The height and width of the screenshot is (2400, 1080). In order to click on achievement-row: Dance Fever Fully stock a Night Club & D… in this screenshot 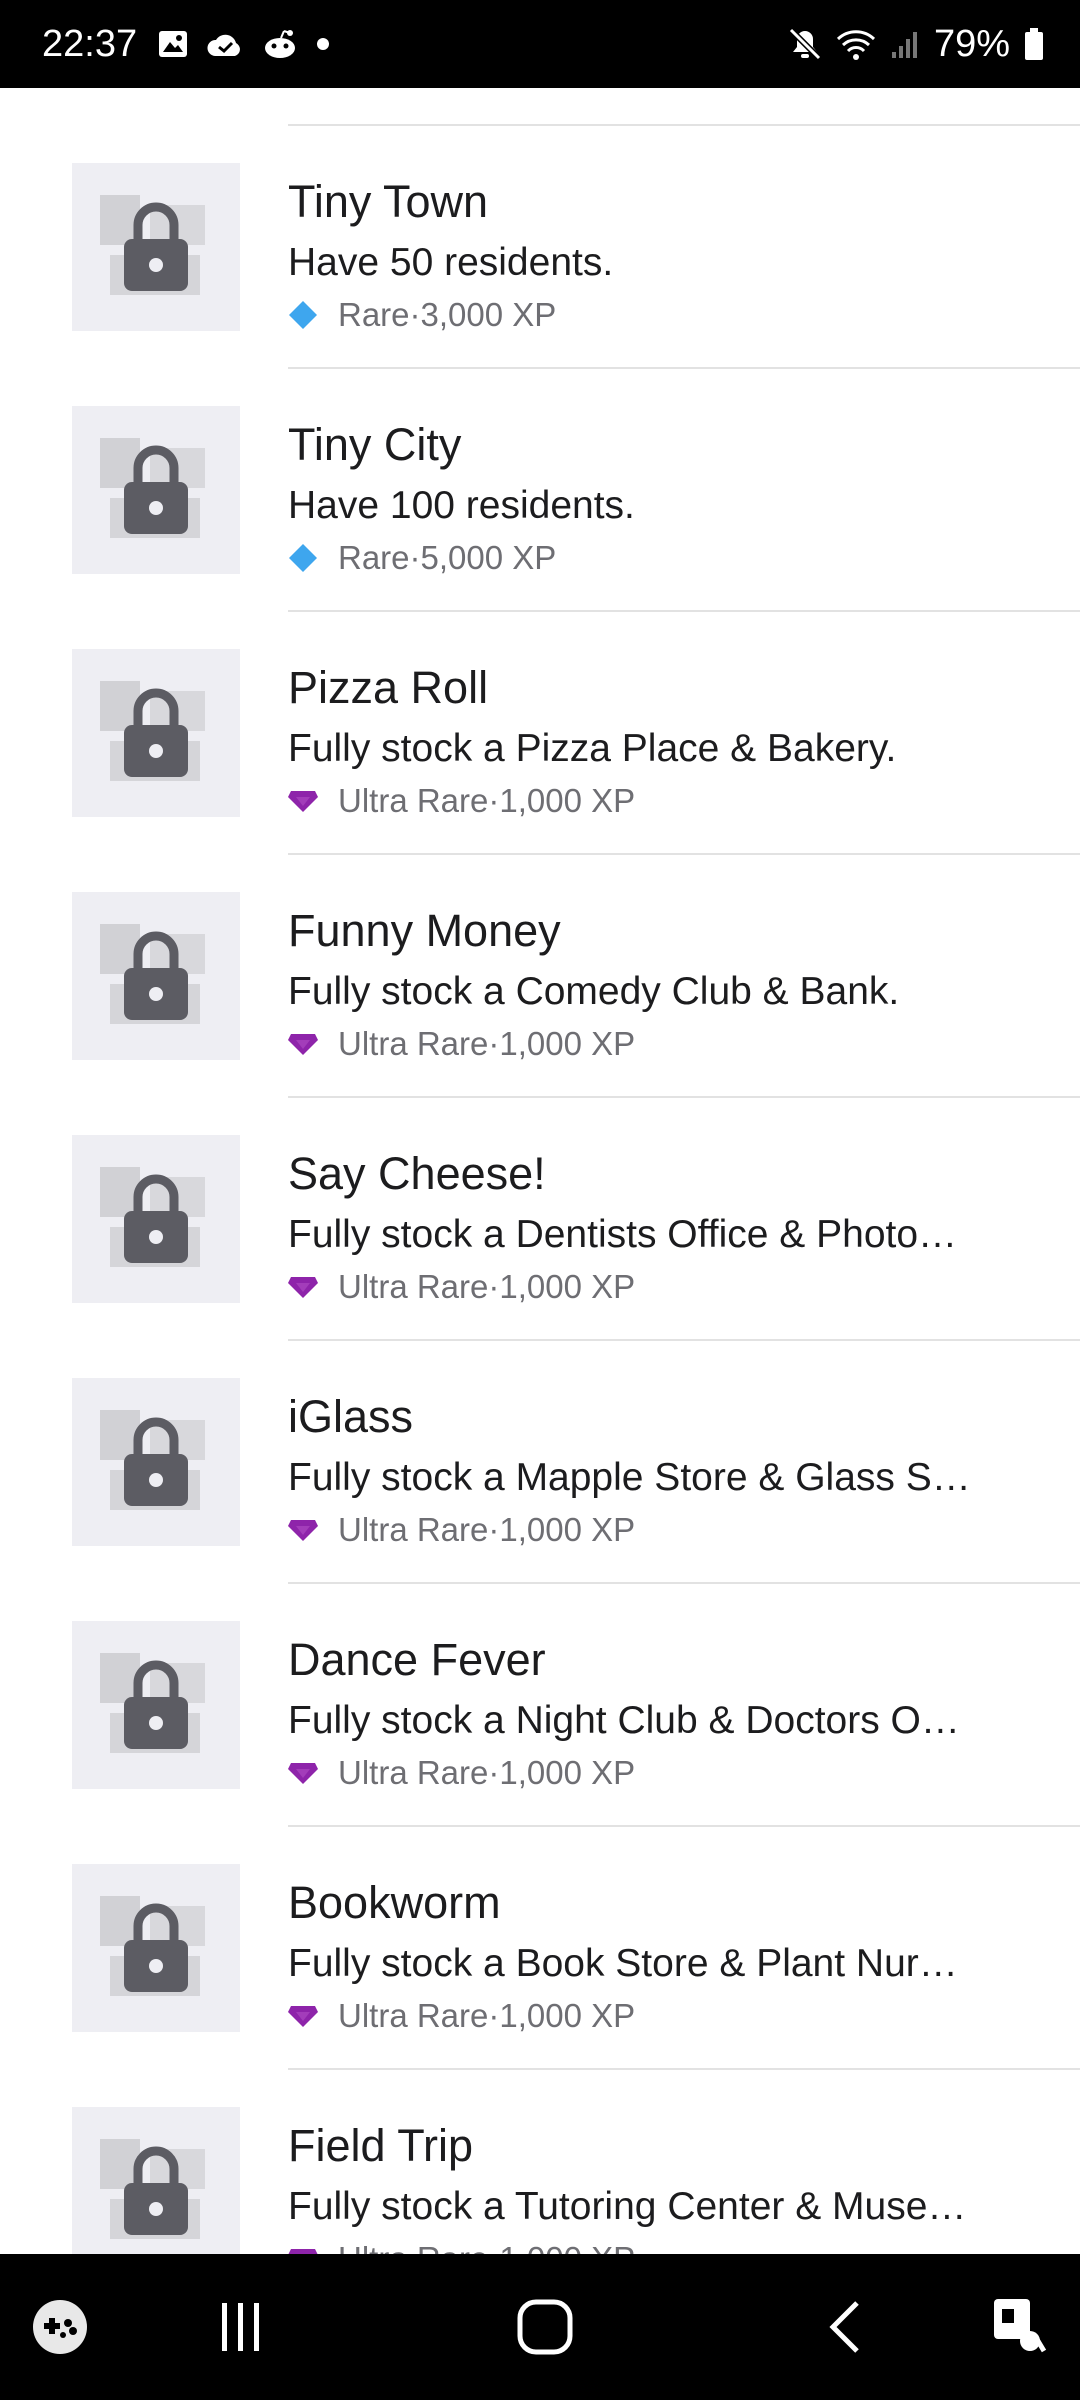, I will do `click(540, 1705)`.